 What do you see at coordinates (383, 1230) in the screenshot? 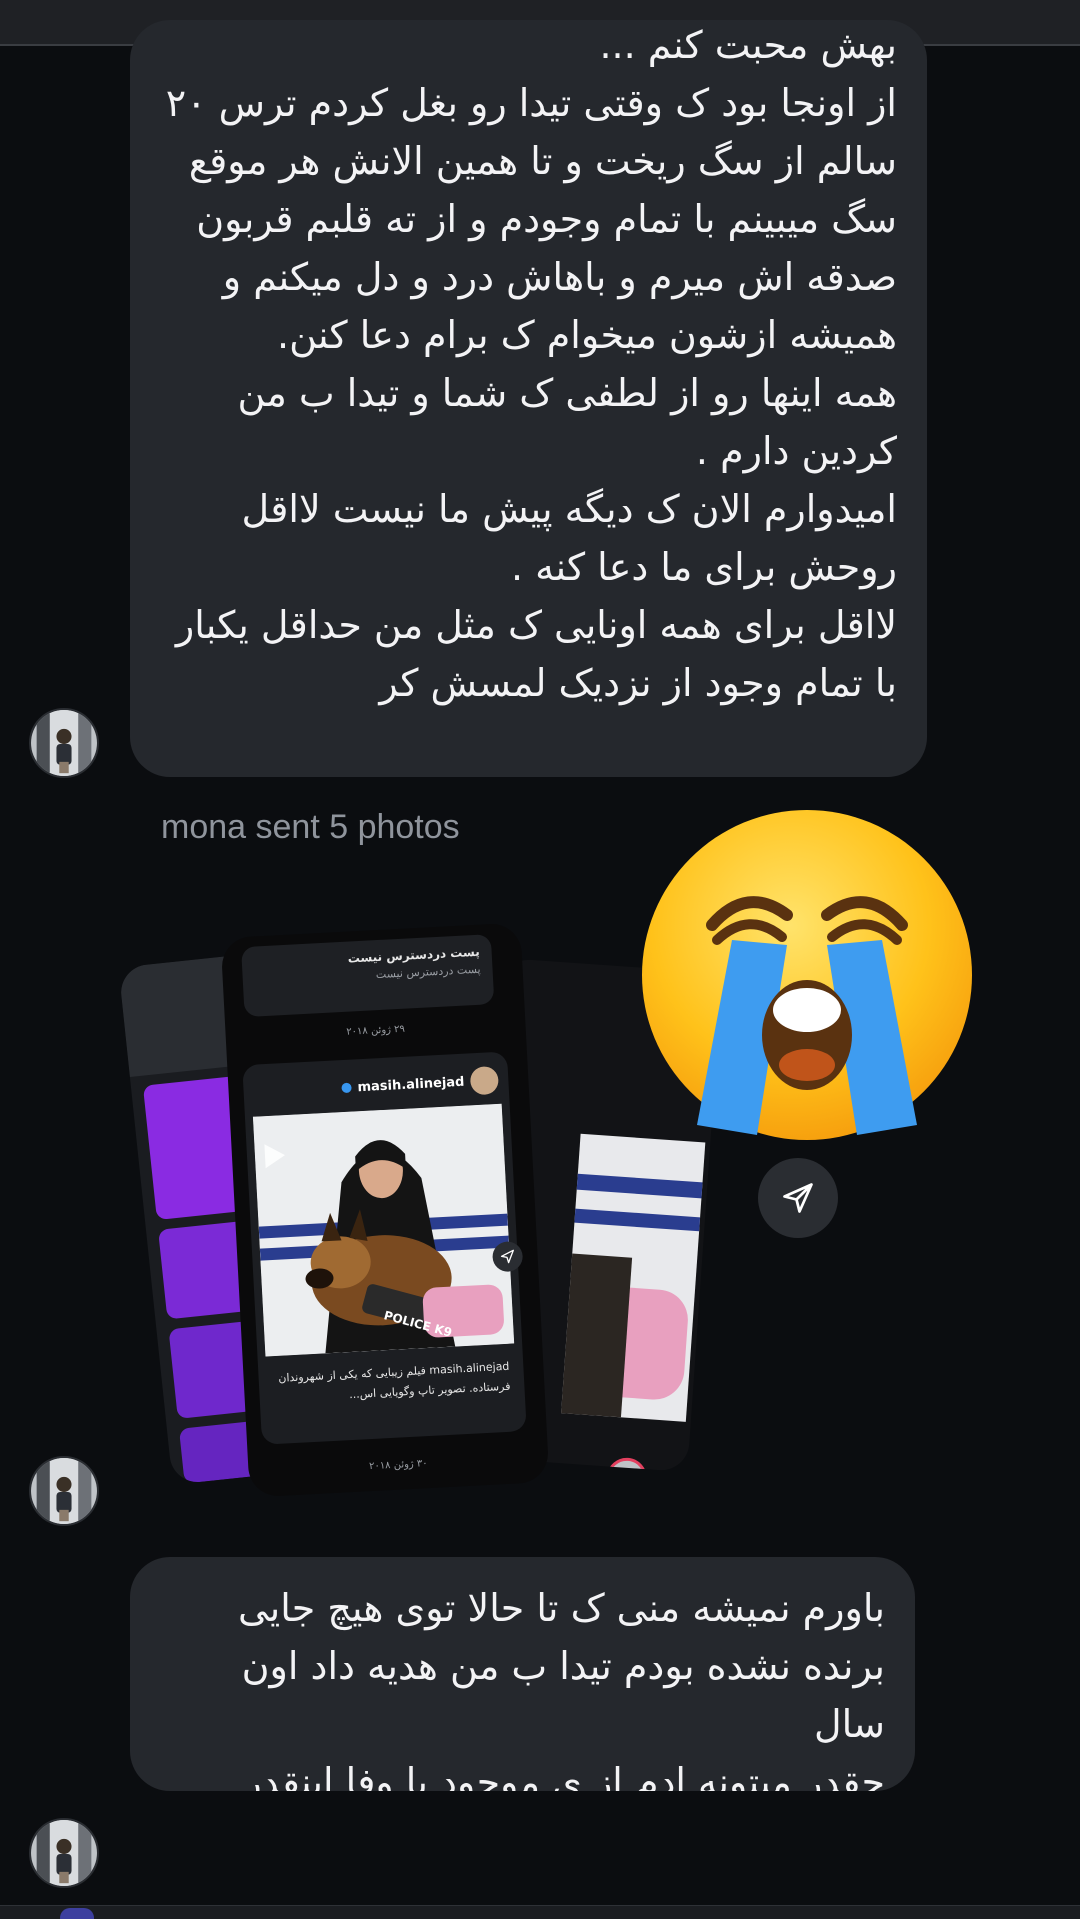
I see `post-image: POLICE K9` at bounding box center [383, 1230].